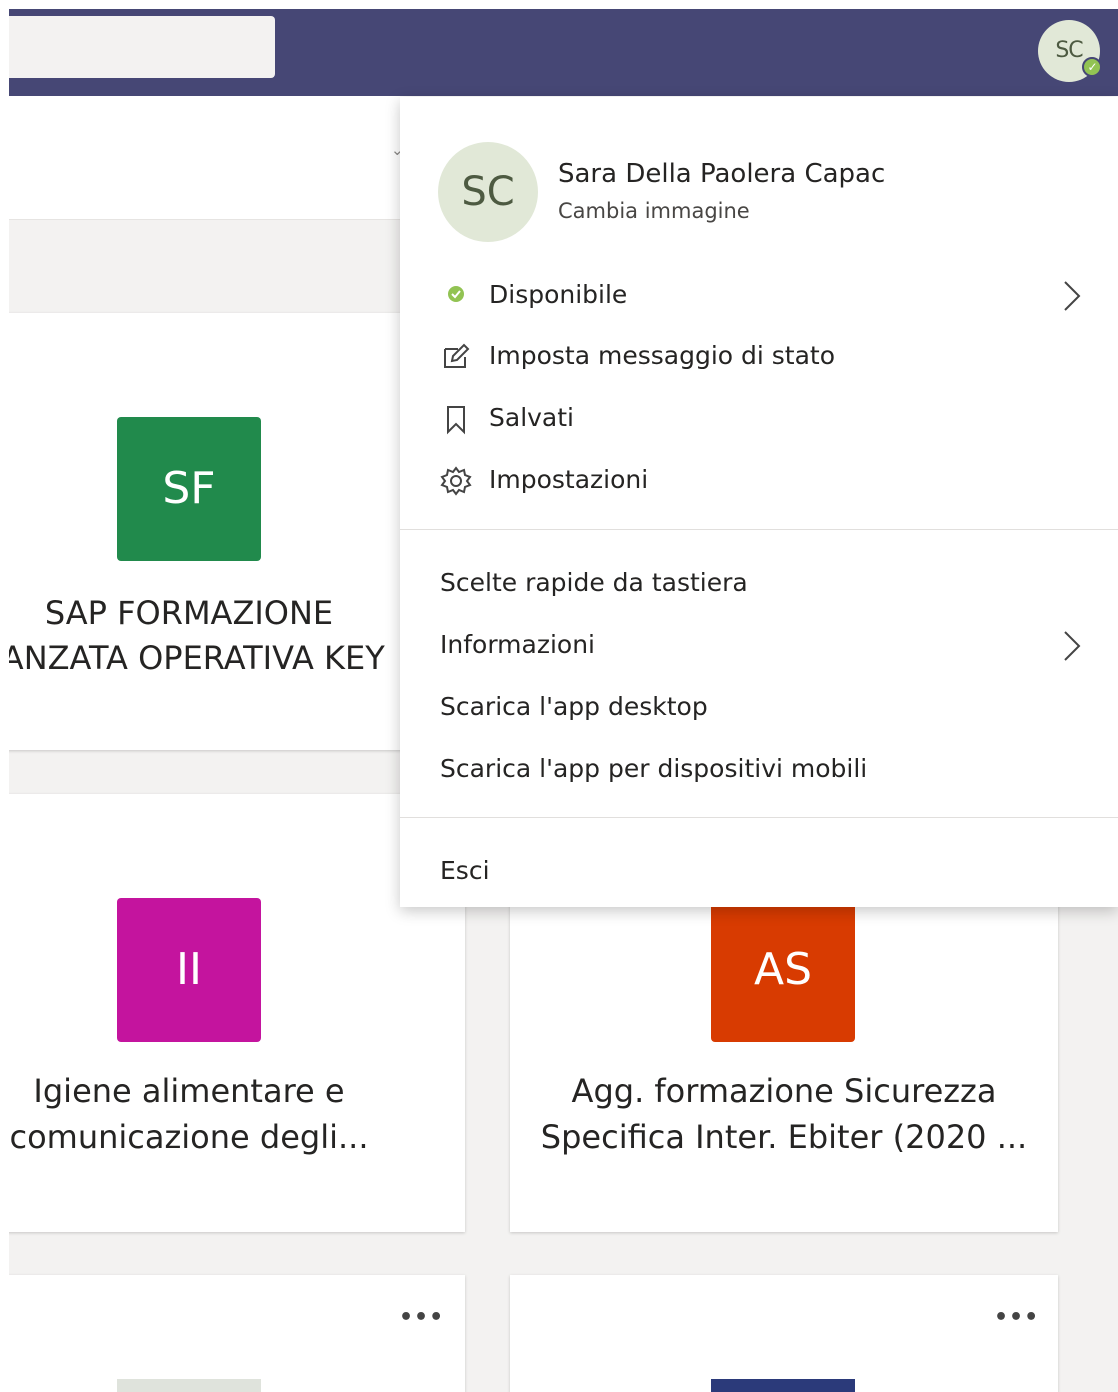 The height and width of the screenshot is (1392, 1118). What do you see at coordinates (517, 644) in the screenshot?
I see `about-label: Informazioni` at bounding box center [517, 644].